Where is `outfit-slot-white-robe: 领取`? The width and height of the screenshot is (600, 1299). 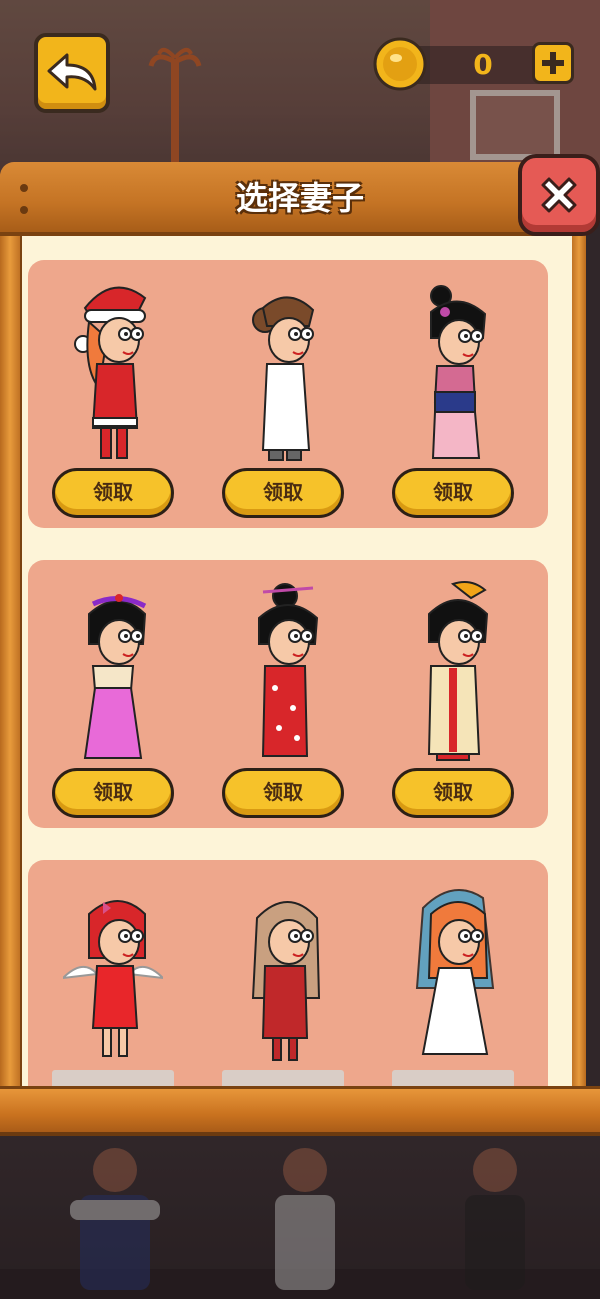
outfit-slot-white-robe: 领取 is located at coordinates (283, 394).